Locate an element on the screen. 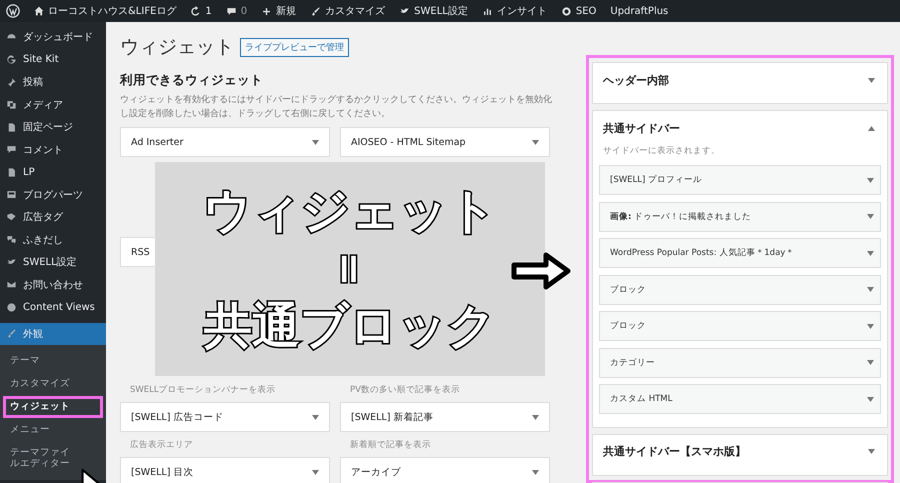  placed-widget: カテゴリー is located at coordinates (740, 363).